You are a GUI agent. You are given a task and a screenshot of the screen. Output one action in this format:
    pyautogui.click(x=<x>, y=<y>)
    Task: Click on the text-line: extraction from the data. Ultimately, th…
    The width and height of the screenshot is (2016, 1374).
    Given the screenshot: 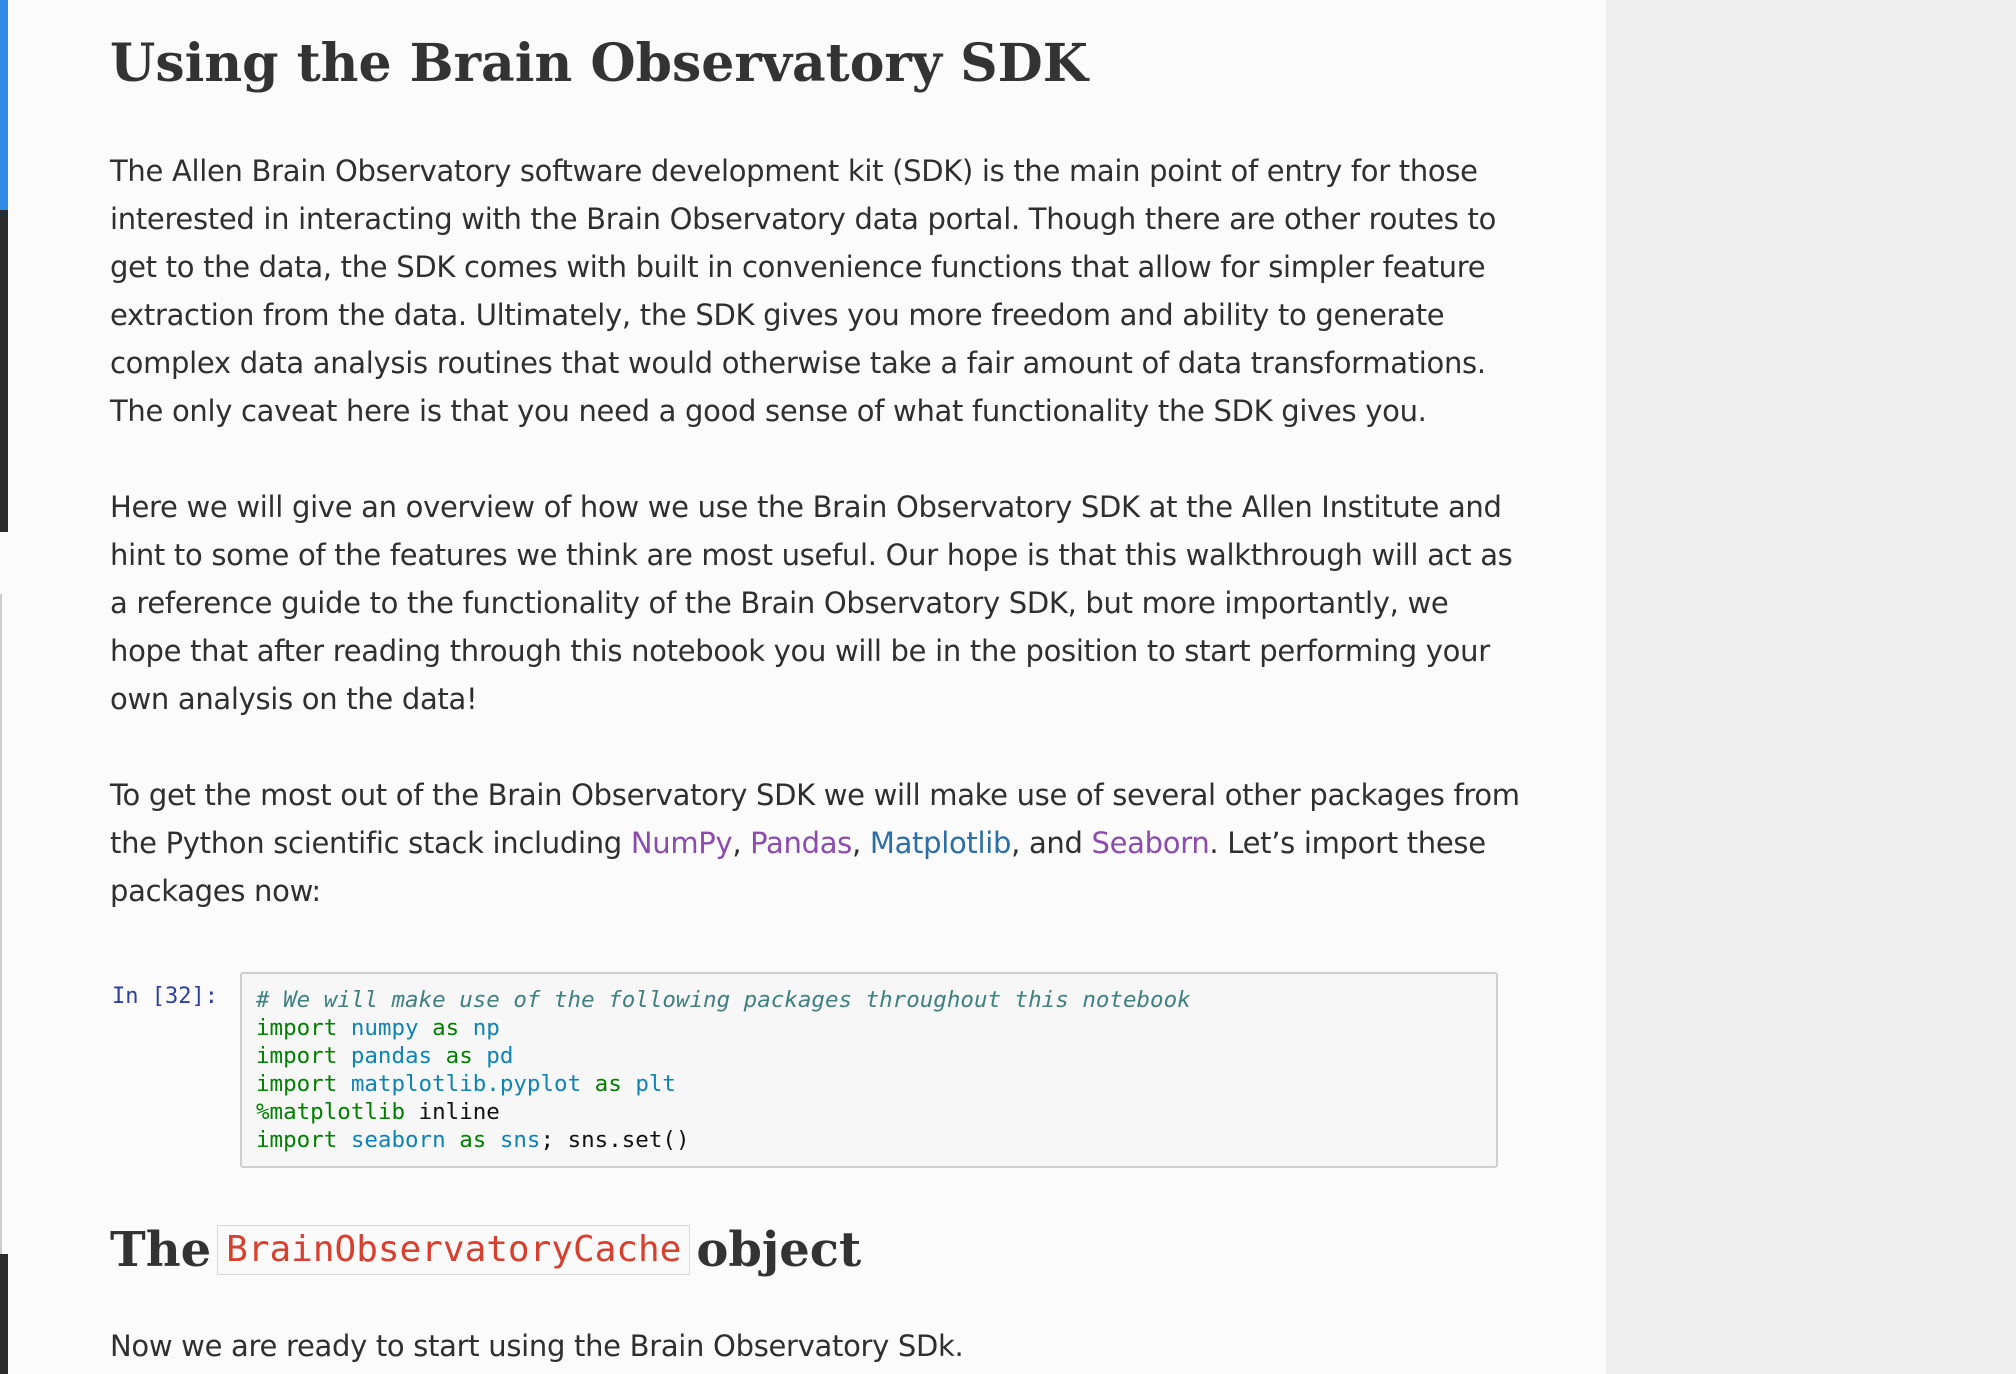 What is the action you would take?
    pyautogui.click(x=777, y=315)
    